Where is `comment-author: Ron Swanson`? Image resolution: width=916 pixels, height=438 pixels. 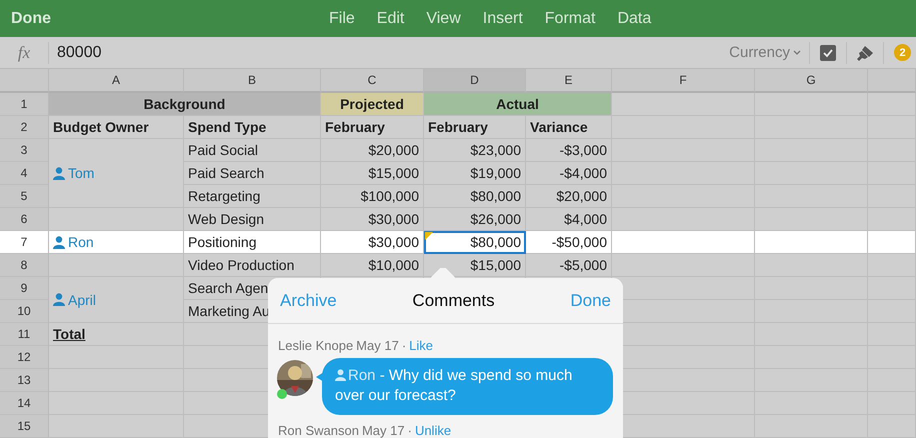
comment-author: Ron Swanson is located at coordinates (318, 430).